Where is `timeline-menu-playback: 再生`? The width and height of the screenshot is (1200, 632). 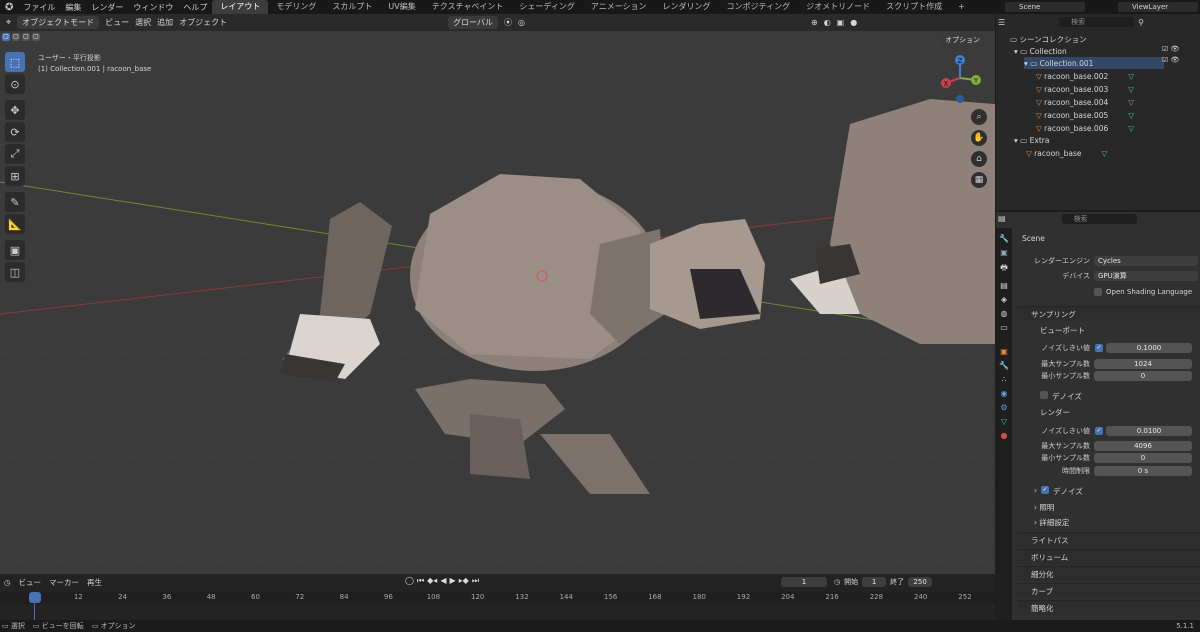
timeline-menu-playback: 再生 is located at coordinates (94, 582).